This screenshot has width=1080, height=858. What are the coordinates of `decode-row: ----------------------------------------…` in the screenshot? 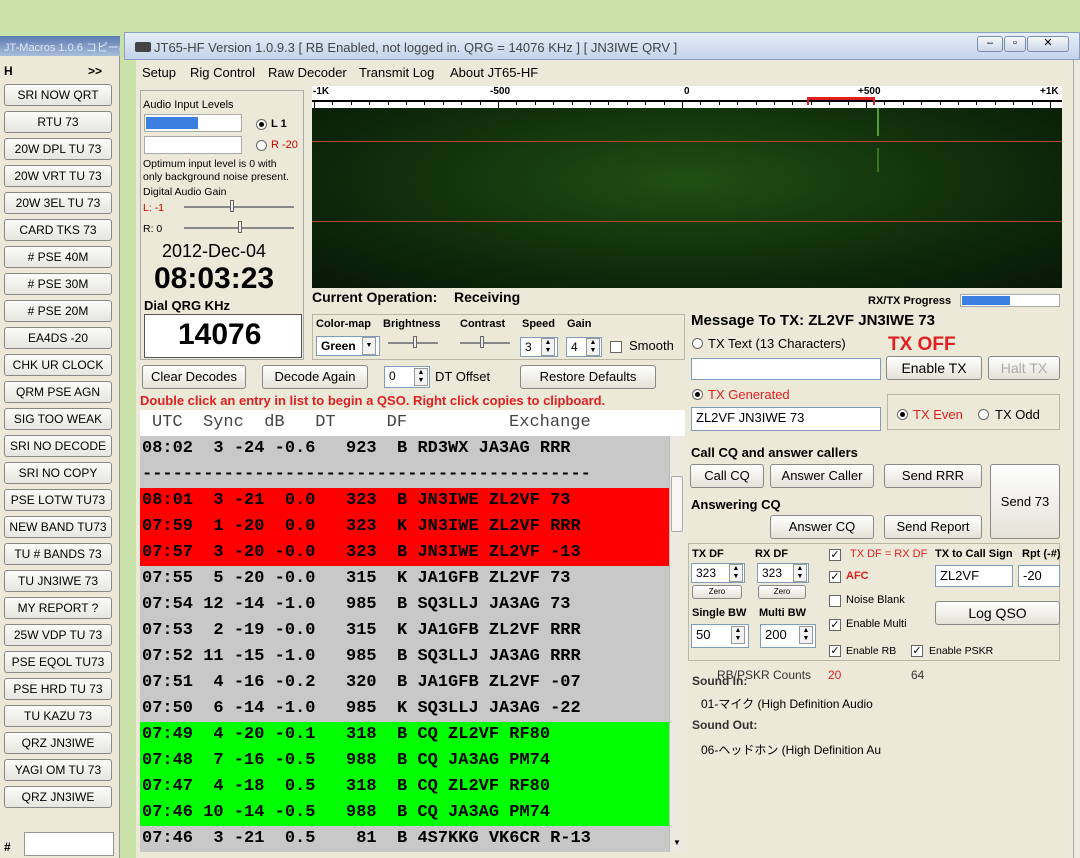 It's located at (404, 475).